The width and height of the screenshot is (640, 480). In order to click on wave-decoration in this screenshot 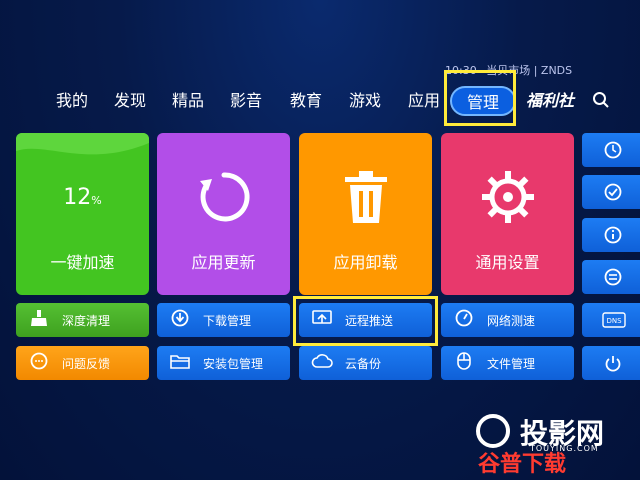, I will do `click(82, 144)`.